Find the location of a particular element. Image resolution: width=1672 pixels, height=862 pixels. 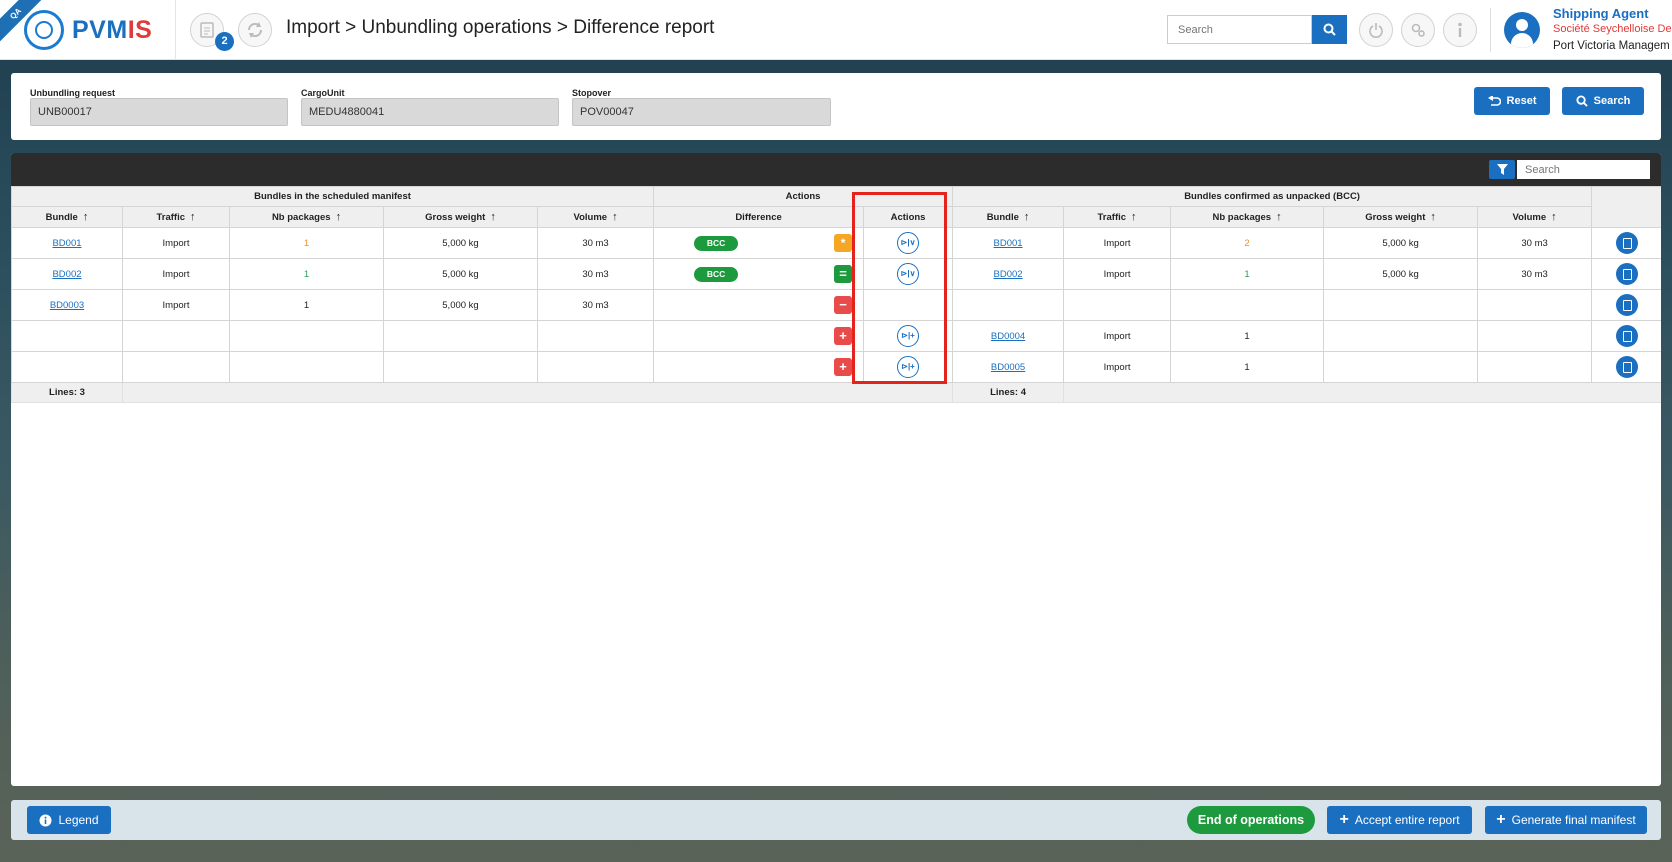

refresh-icon is located at coordinates (255, 30).